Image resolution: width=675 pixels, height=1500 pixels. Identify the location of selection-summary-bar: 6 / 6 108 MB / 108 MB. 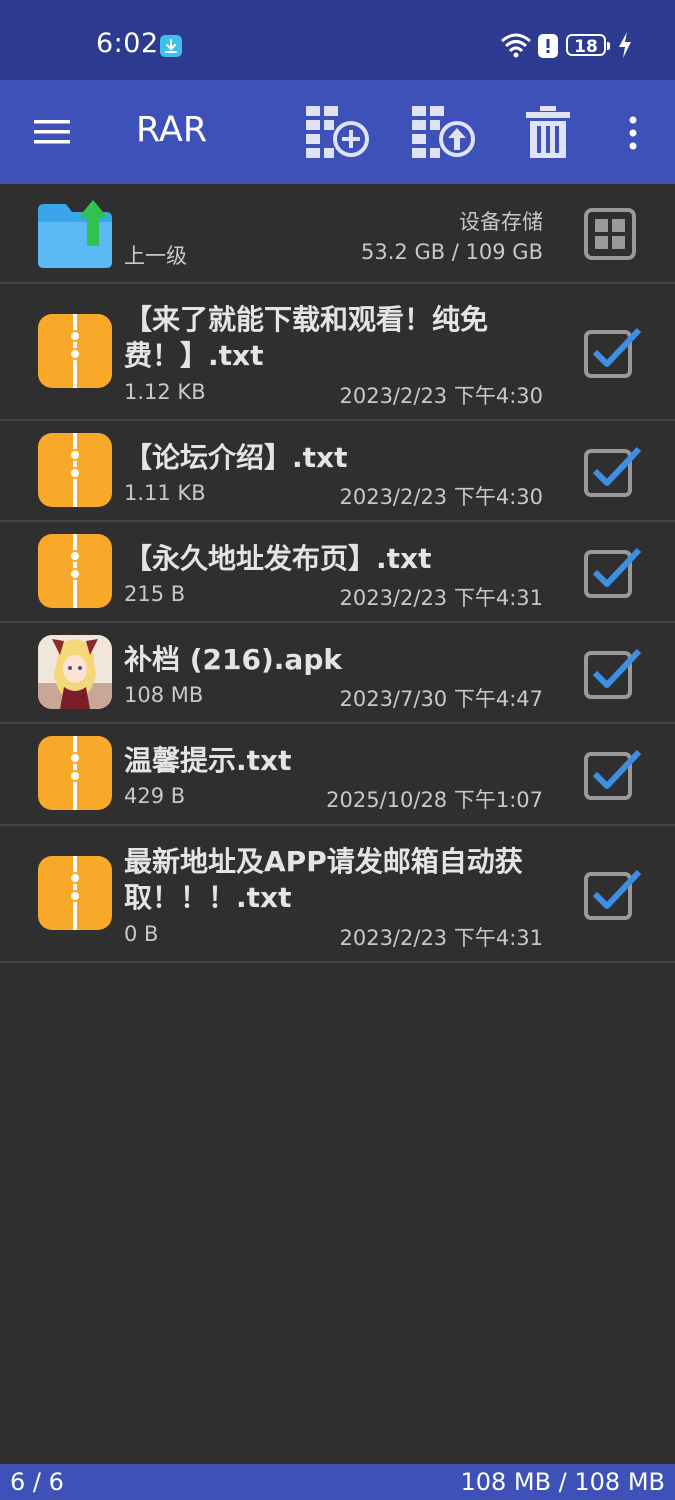
(337, 1482).